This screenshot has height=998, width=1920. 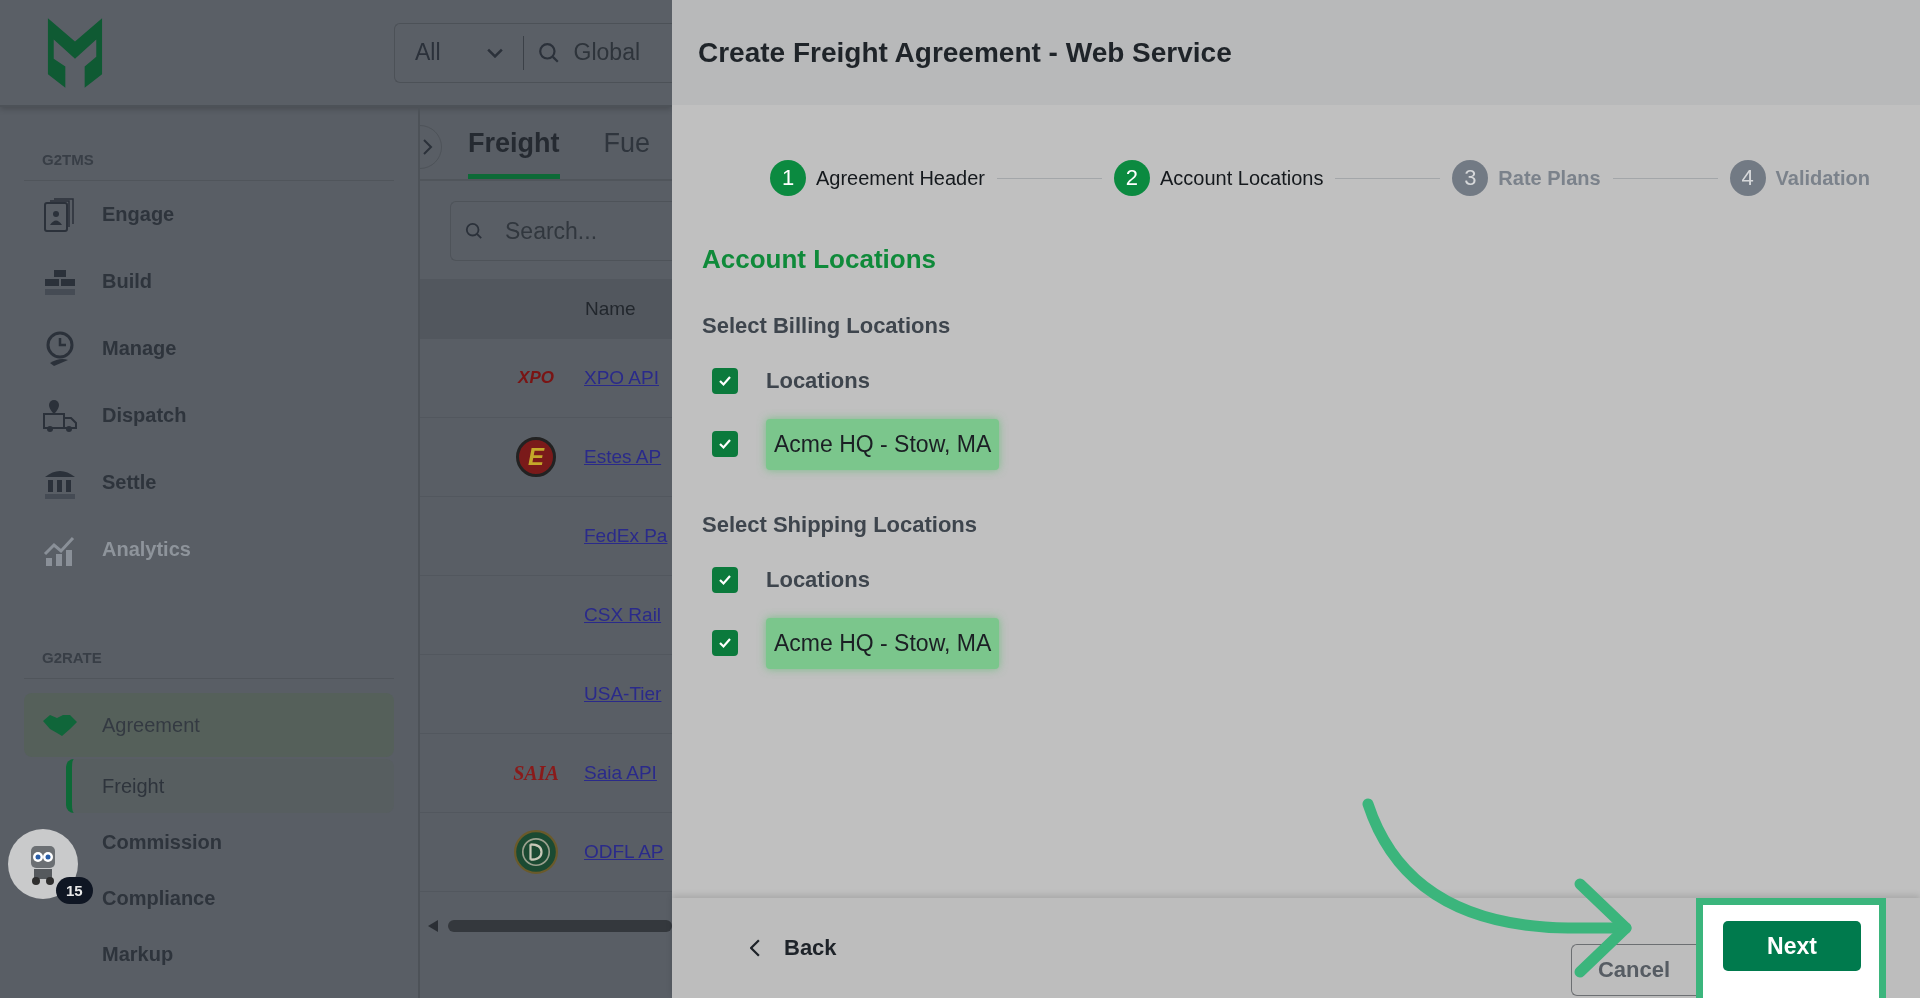 I want to click on carrier-logo: XPO, so click(x=536, y=378).